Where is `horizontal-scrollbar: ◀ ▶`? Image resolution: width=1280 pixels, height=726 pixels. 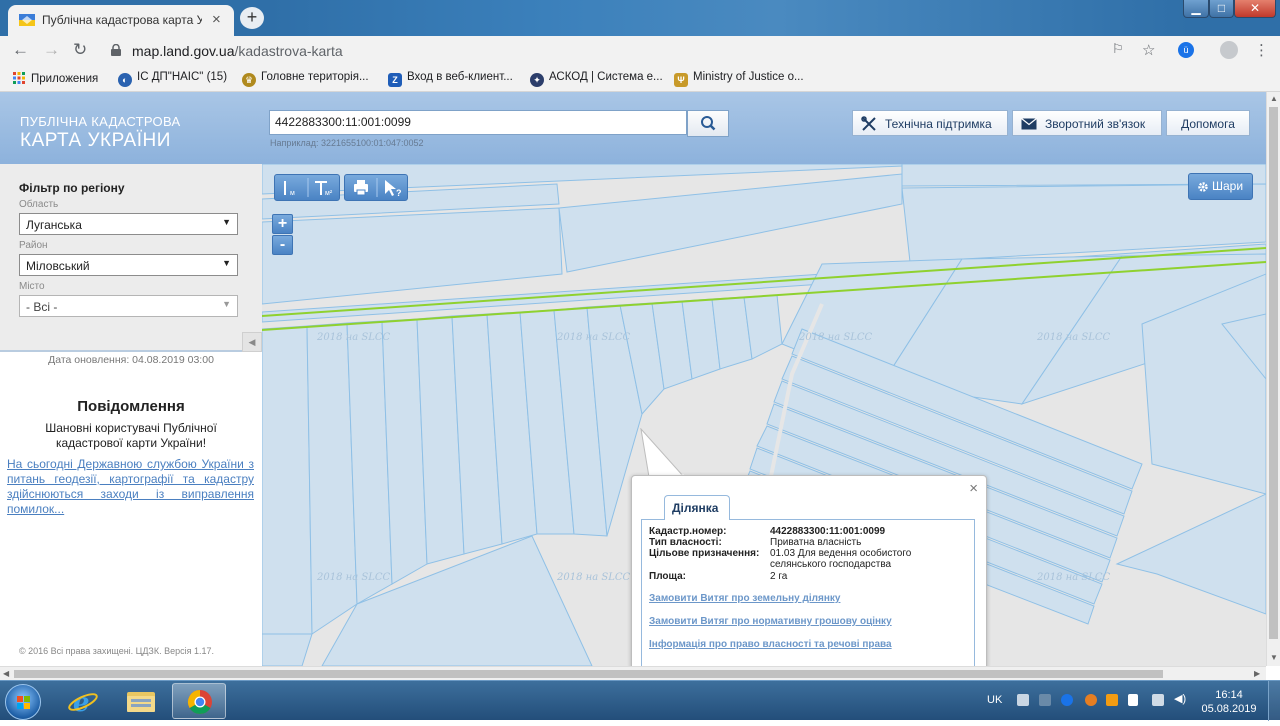
horizontal-scrollbar: ◀ ▶ is located at coordinates (633, 673).